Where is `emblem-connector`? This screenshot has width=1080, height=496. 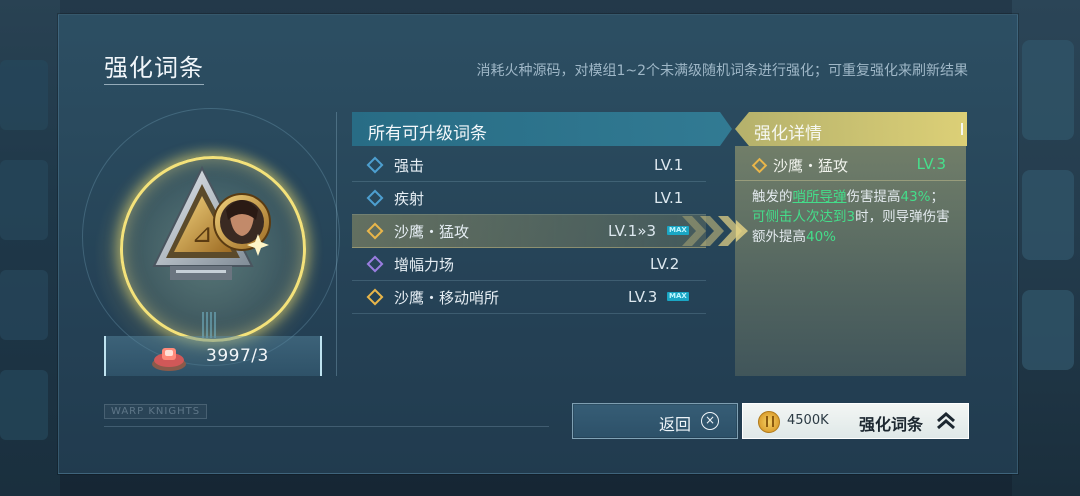 emblem-connector is located at coordinates (210, 325).